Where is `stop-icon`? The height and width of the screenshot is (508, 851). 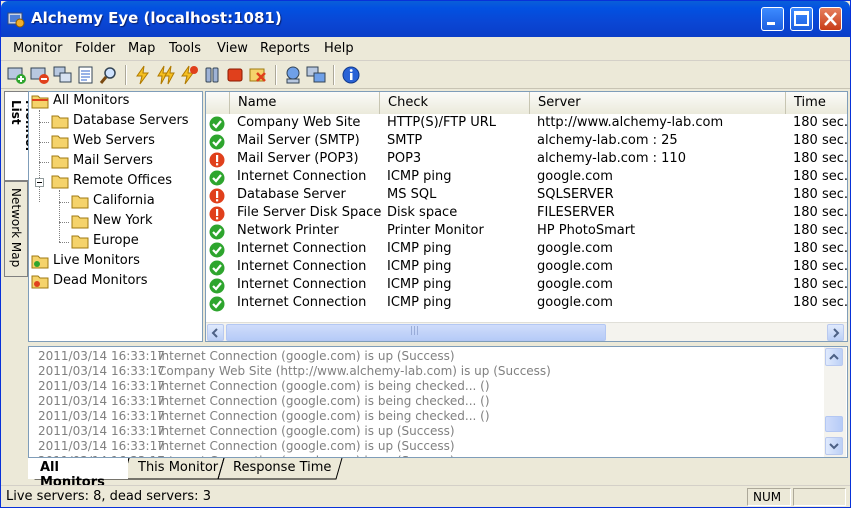 stop-icon is located at coordinates (235, 75).